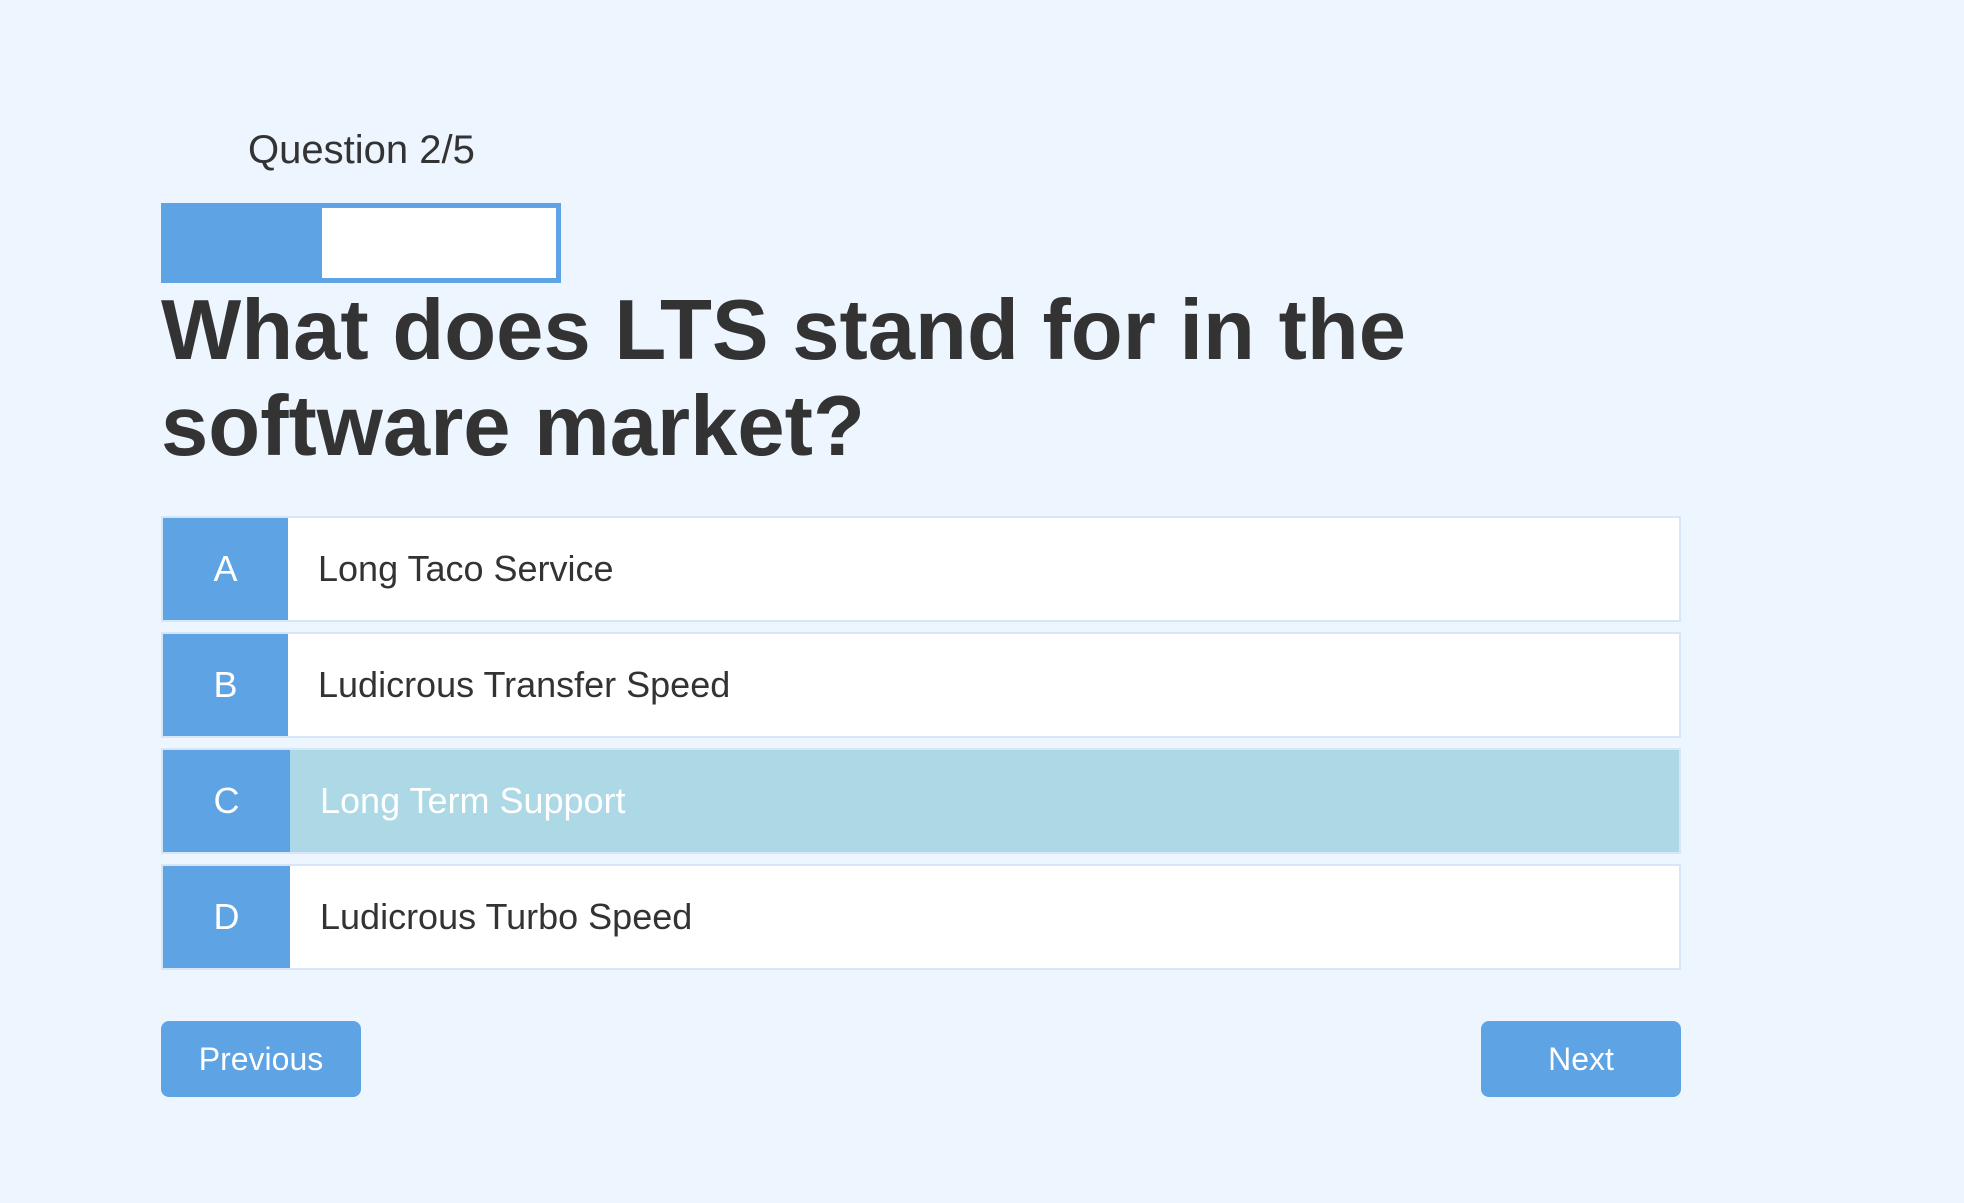  I want to click on answer-letter: B, so click(225, 685).